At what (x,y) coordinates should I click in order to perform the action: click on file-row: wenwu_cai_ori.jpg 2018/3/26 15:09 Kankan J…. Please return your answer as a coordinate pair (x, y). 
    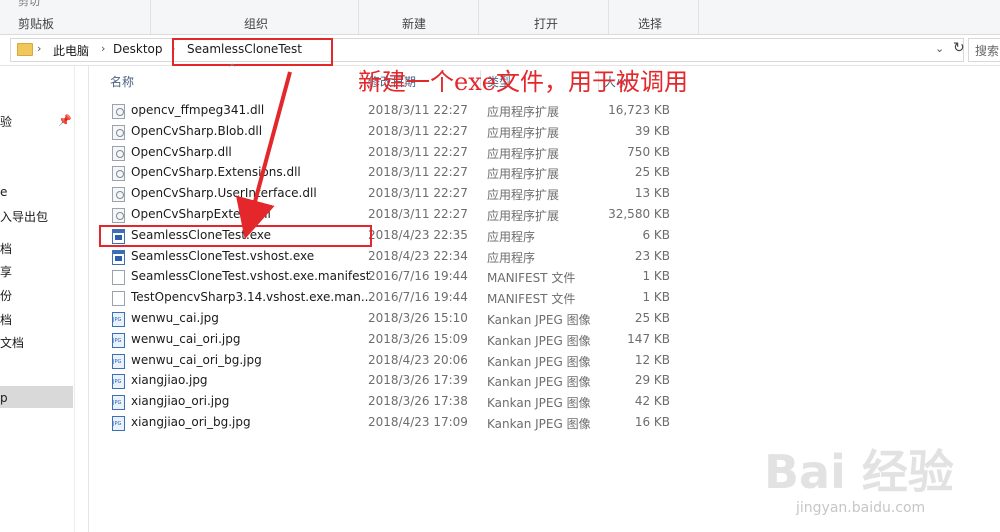
    Looking at the image, I should click on (390, 340).